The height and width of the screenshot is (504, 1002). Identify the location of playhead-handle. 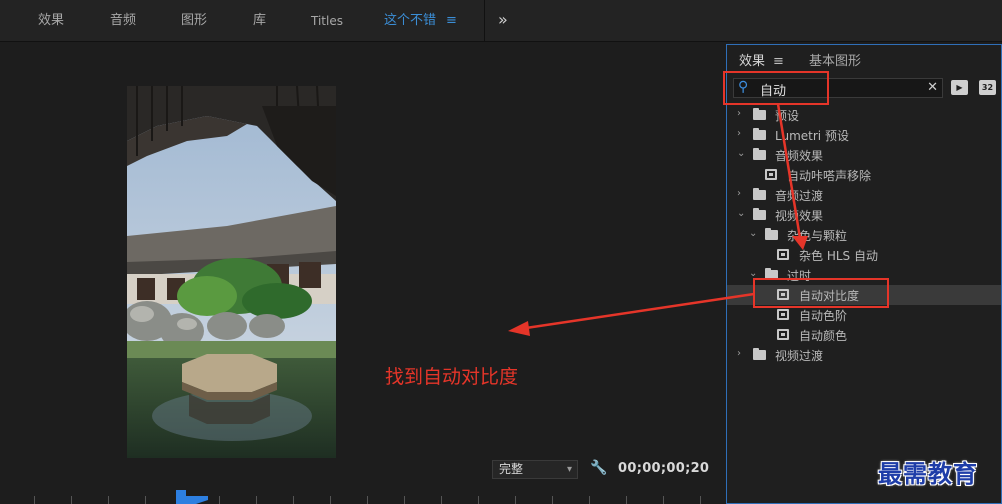
(192, 497).